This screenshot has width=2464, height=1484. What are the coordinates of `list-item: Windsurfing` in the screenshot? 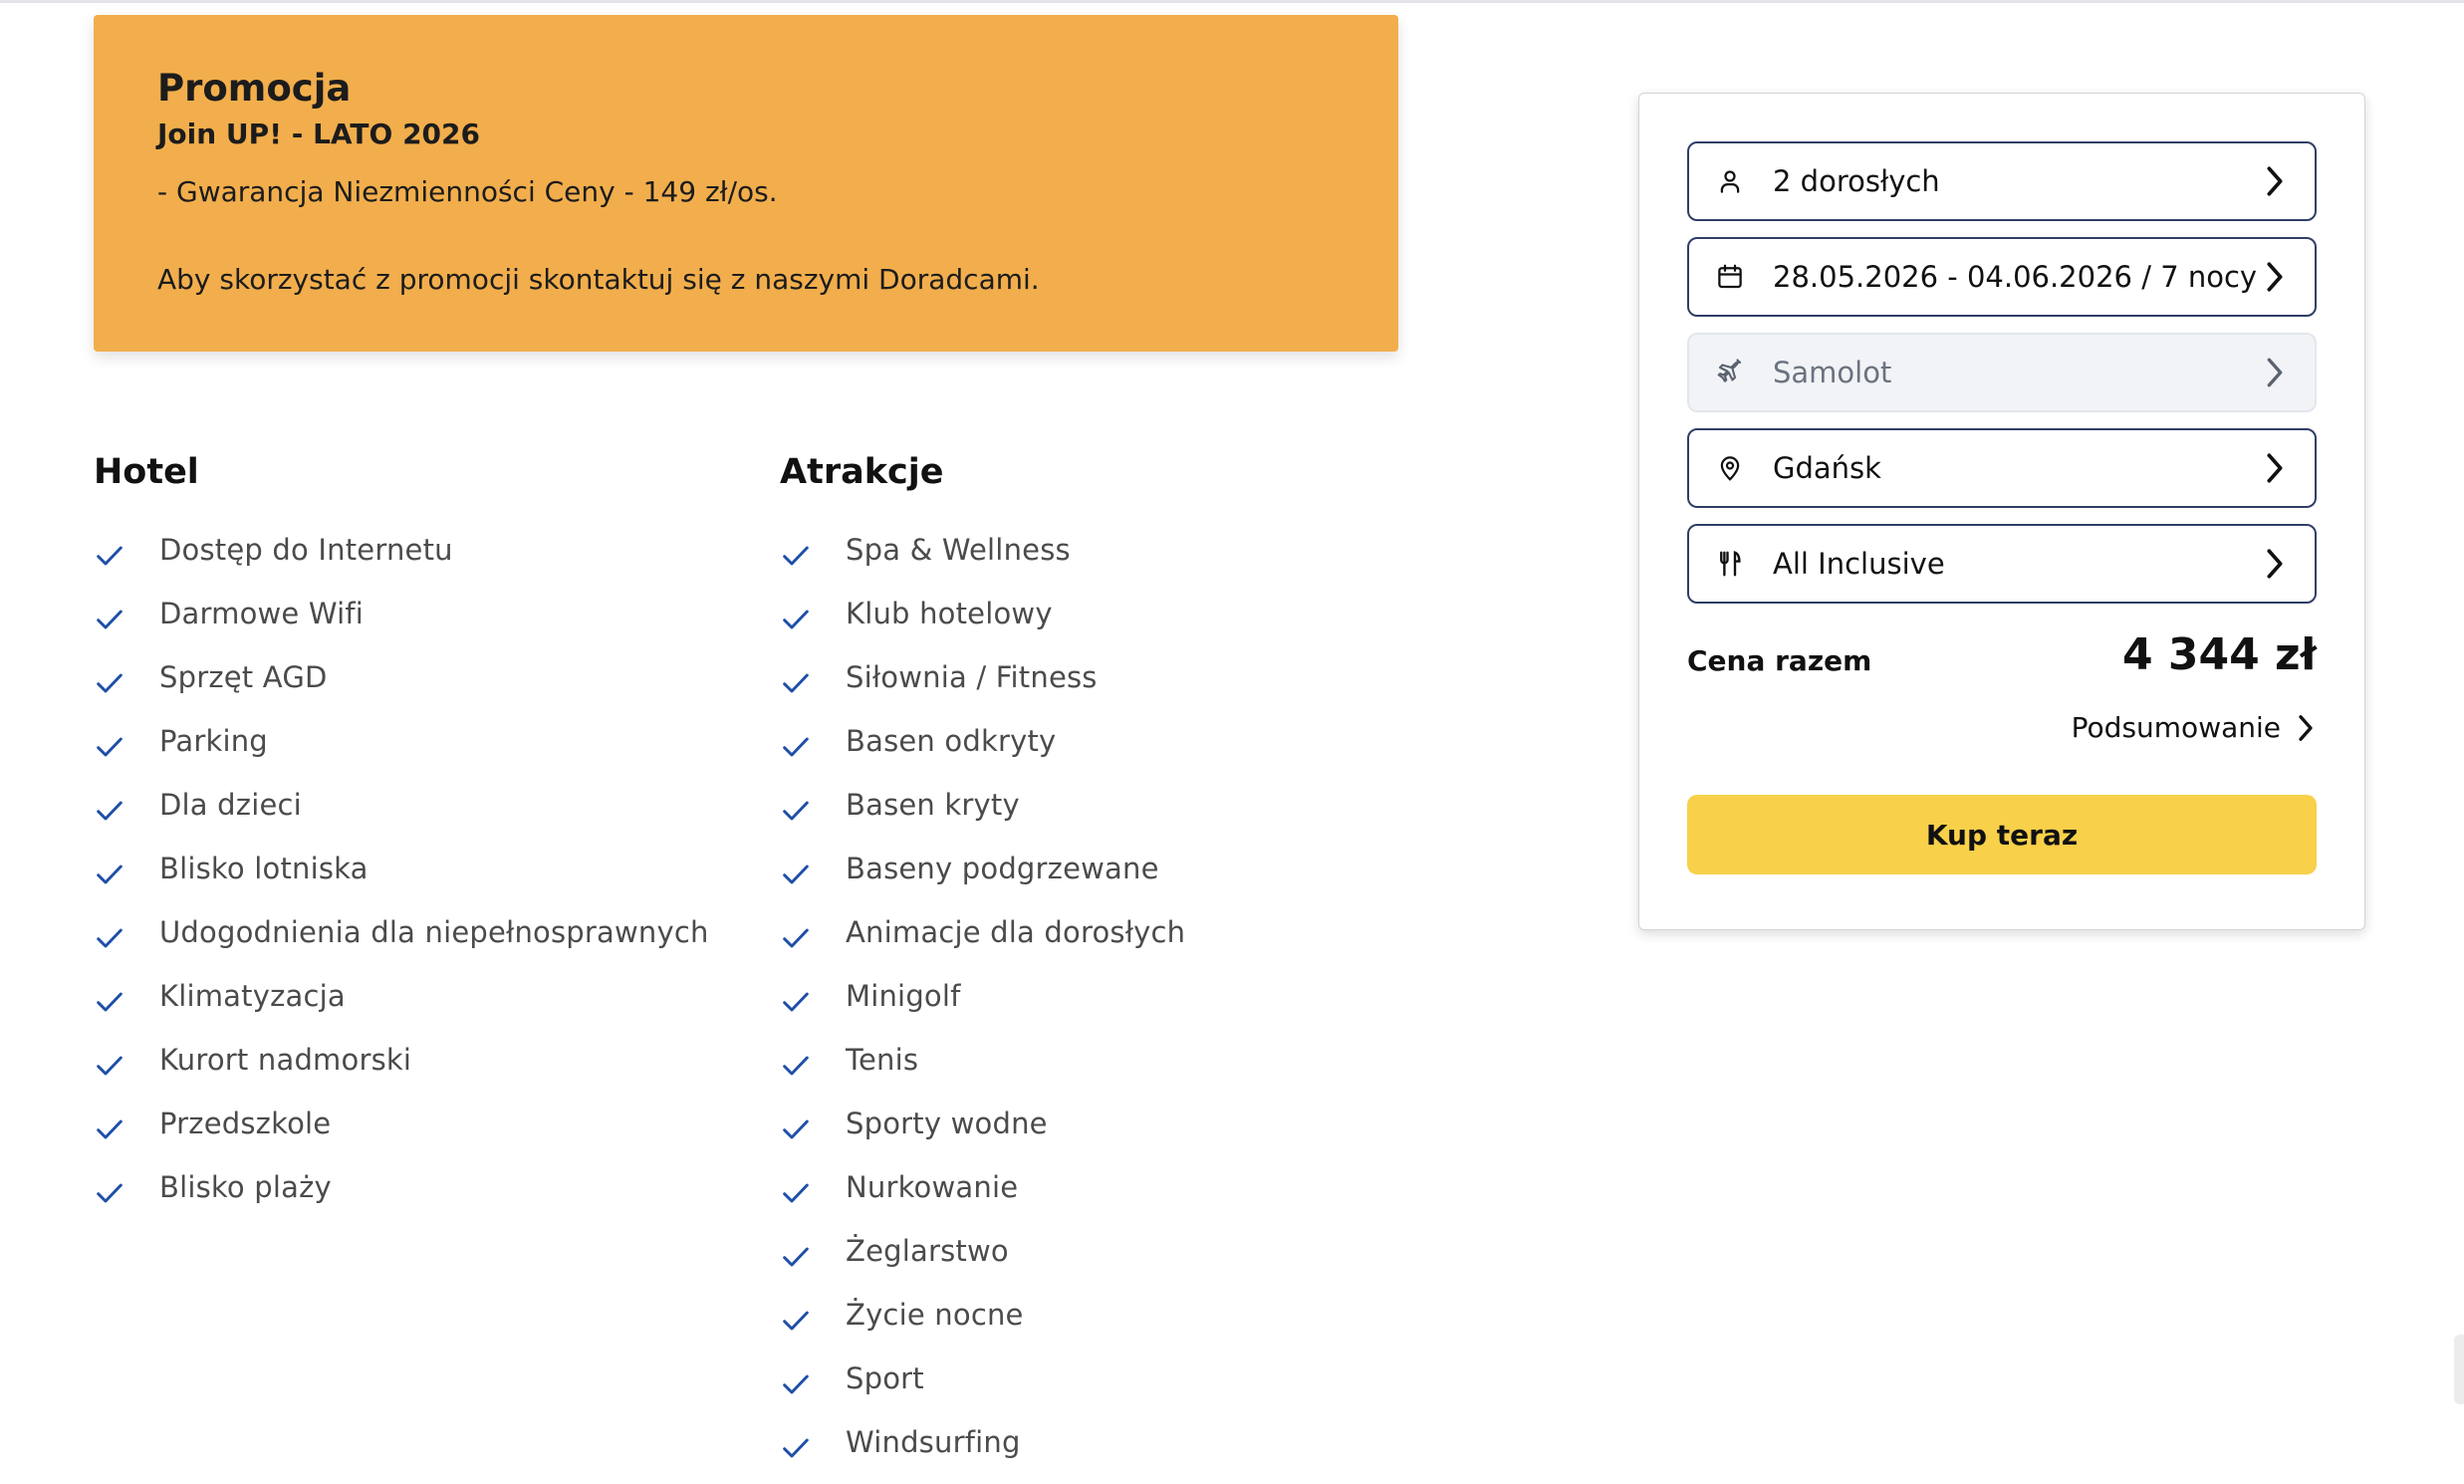 It's located at (1098, 1442).